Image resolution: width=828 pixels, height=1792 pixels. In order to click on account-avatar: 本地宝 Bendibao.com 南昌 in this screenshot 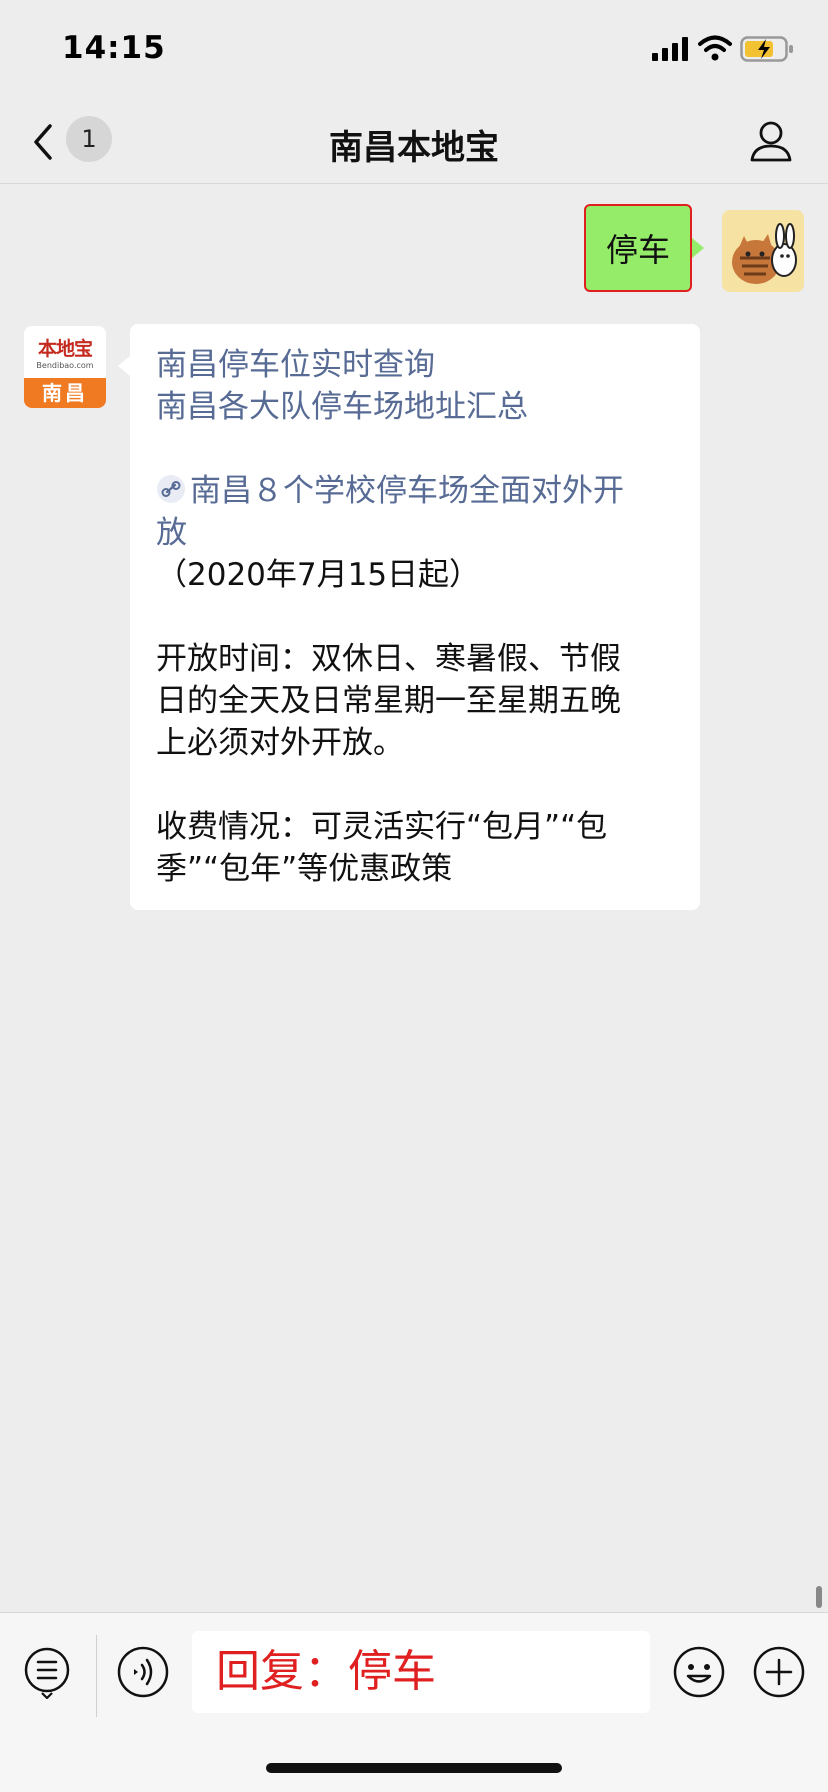, I will do `click(65, 367)`.